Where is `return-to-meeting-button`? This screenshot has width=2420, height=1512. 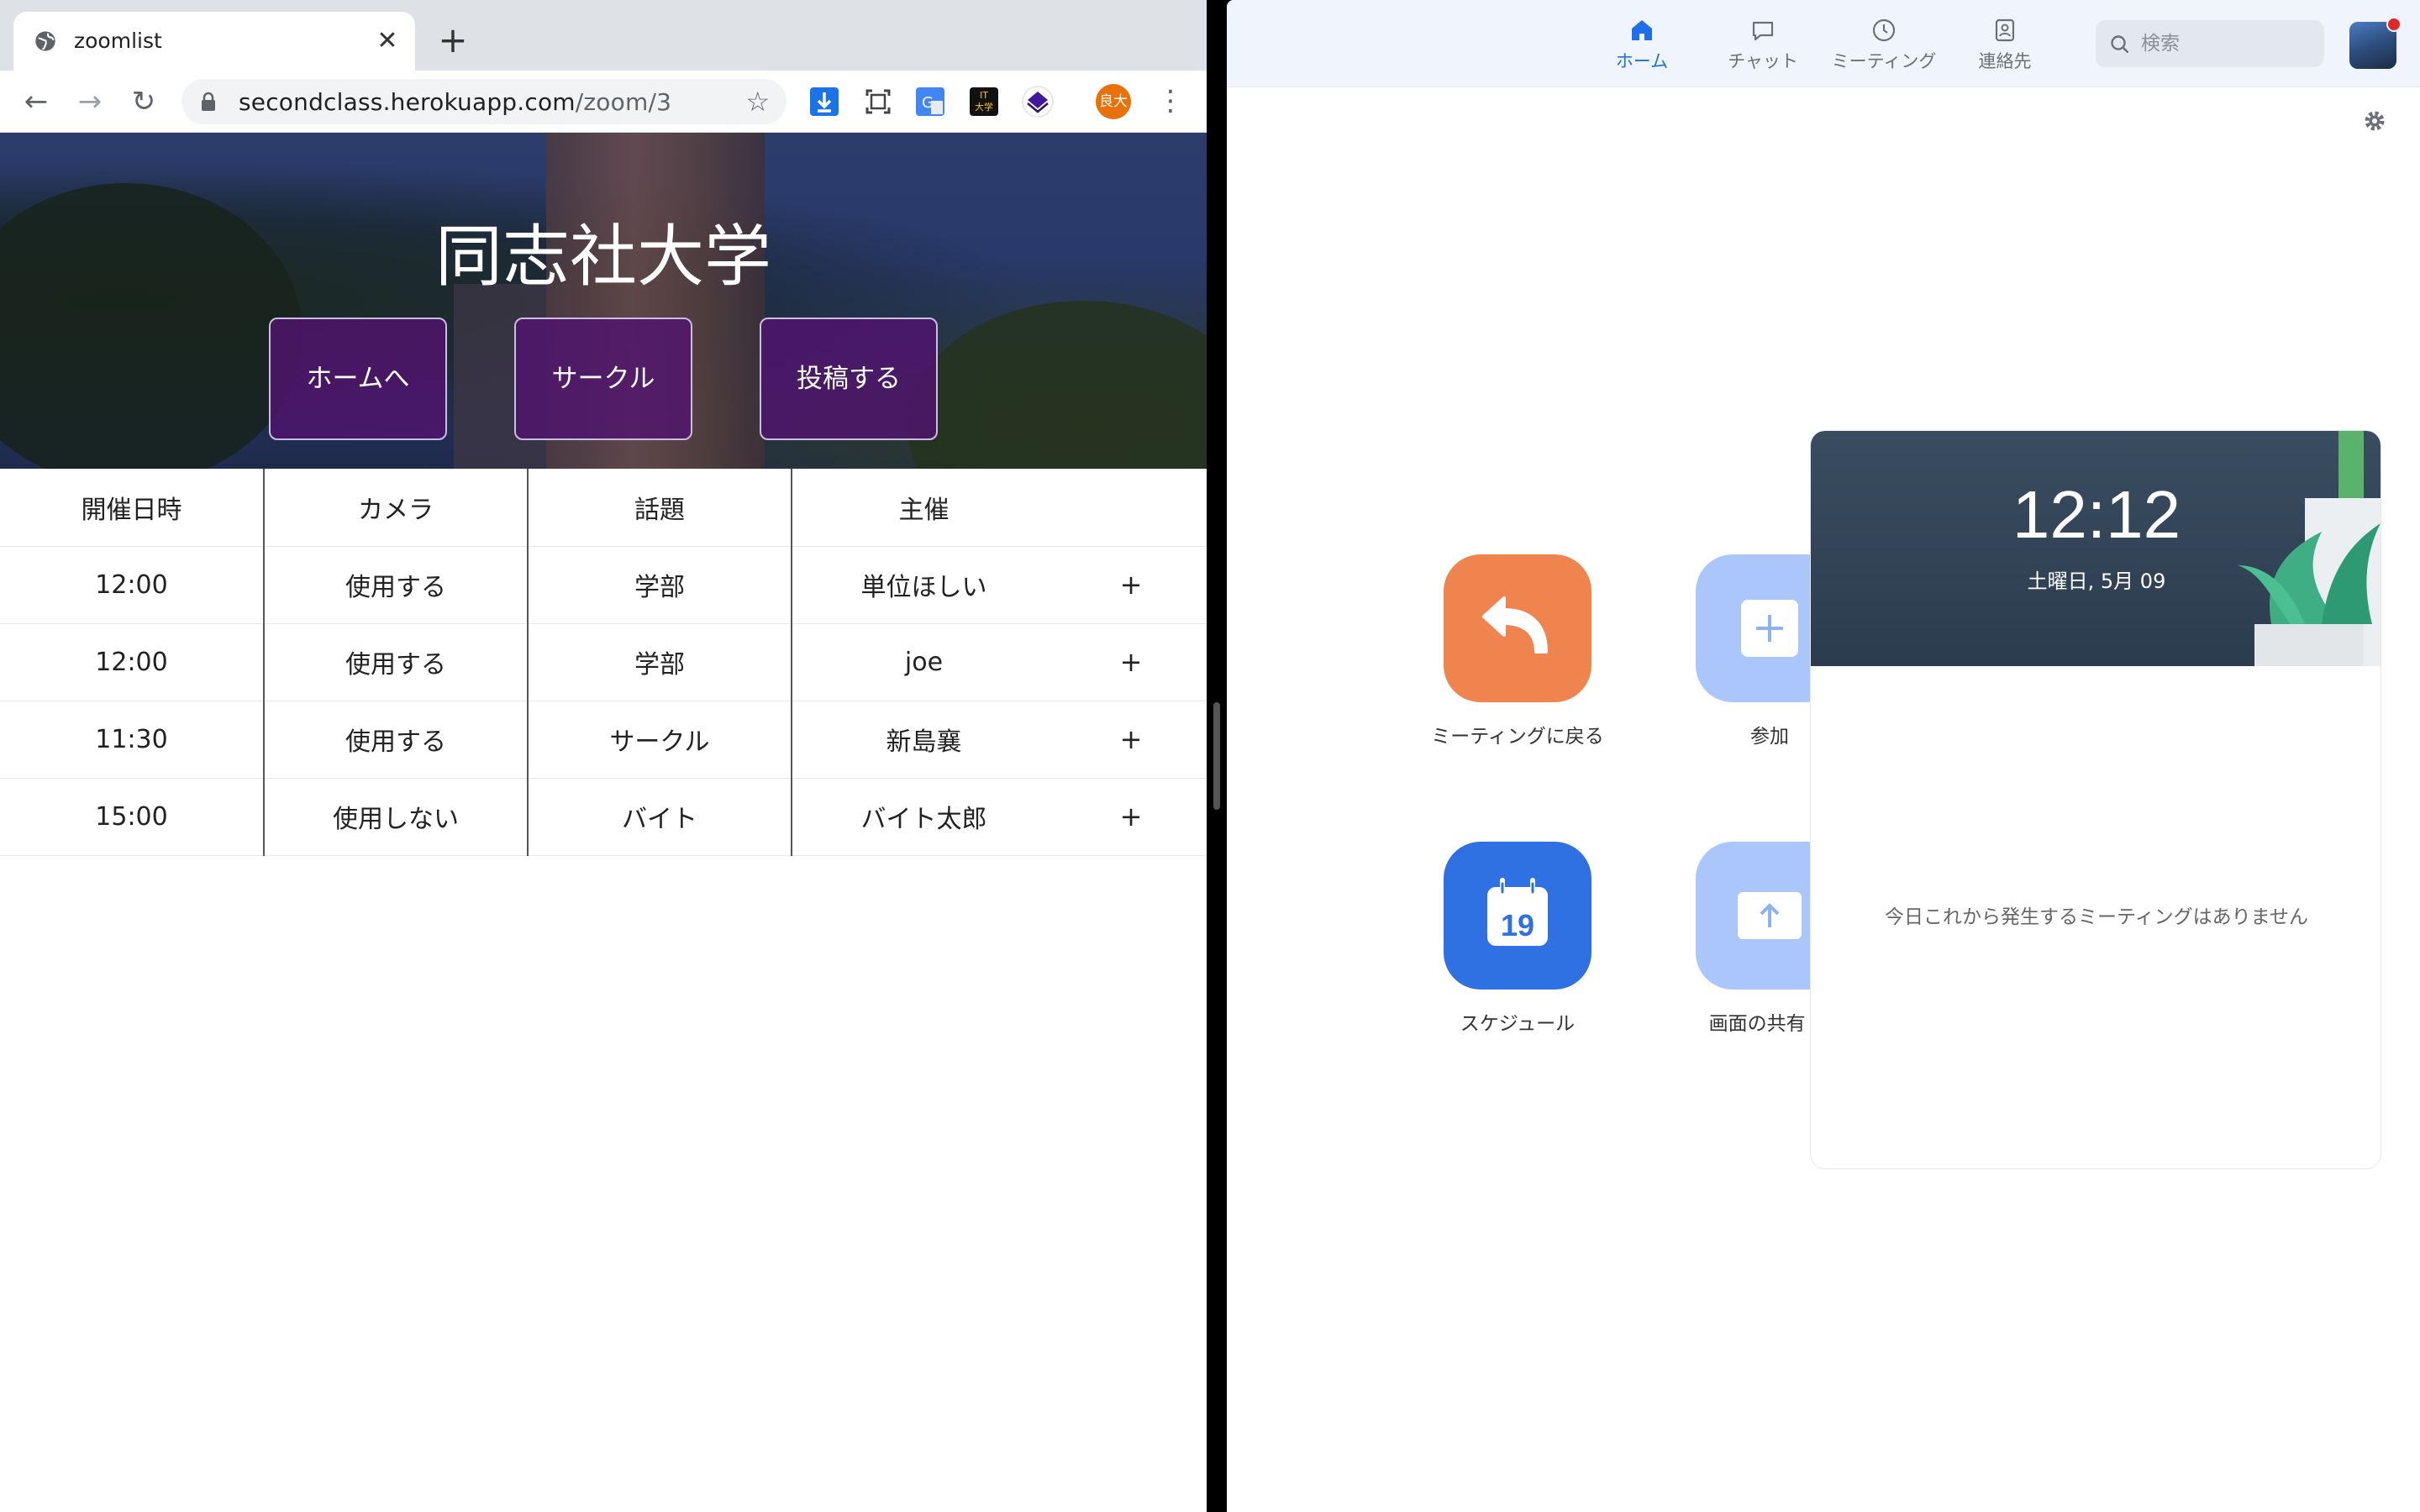 return-to-meeting-button is located at coordinates (1517, 628).